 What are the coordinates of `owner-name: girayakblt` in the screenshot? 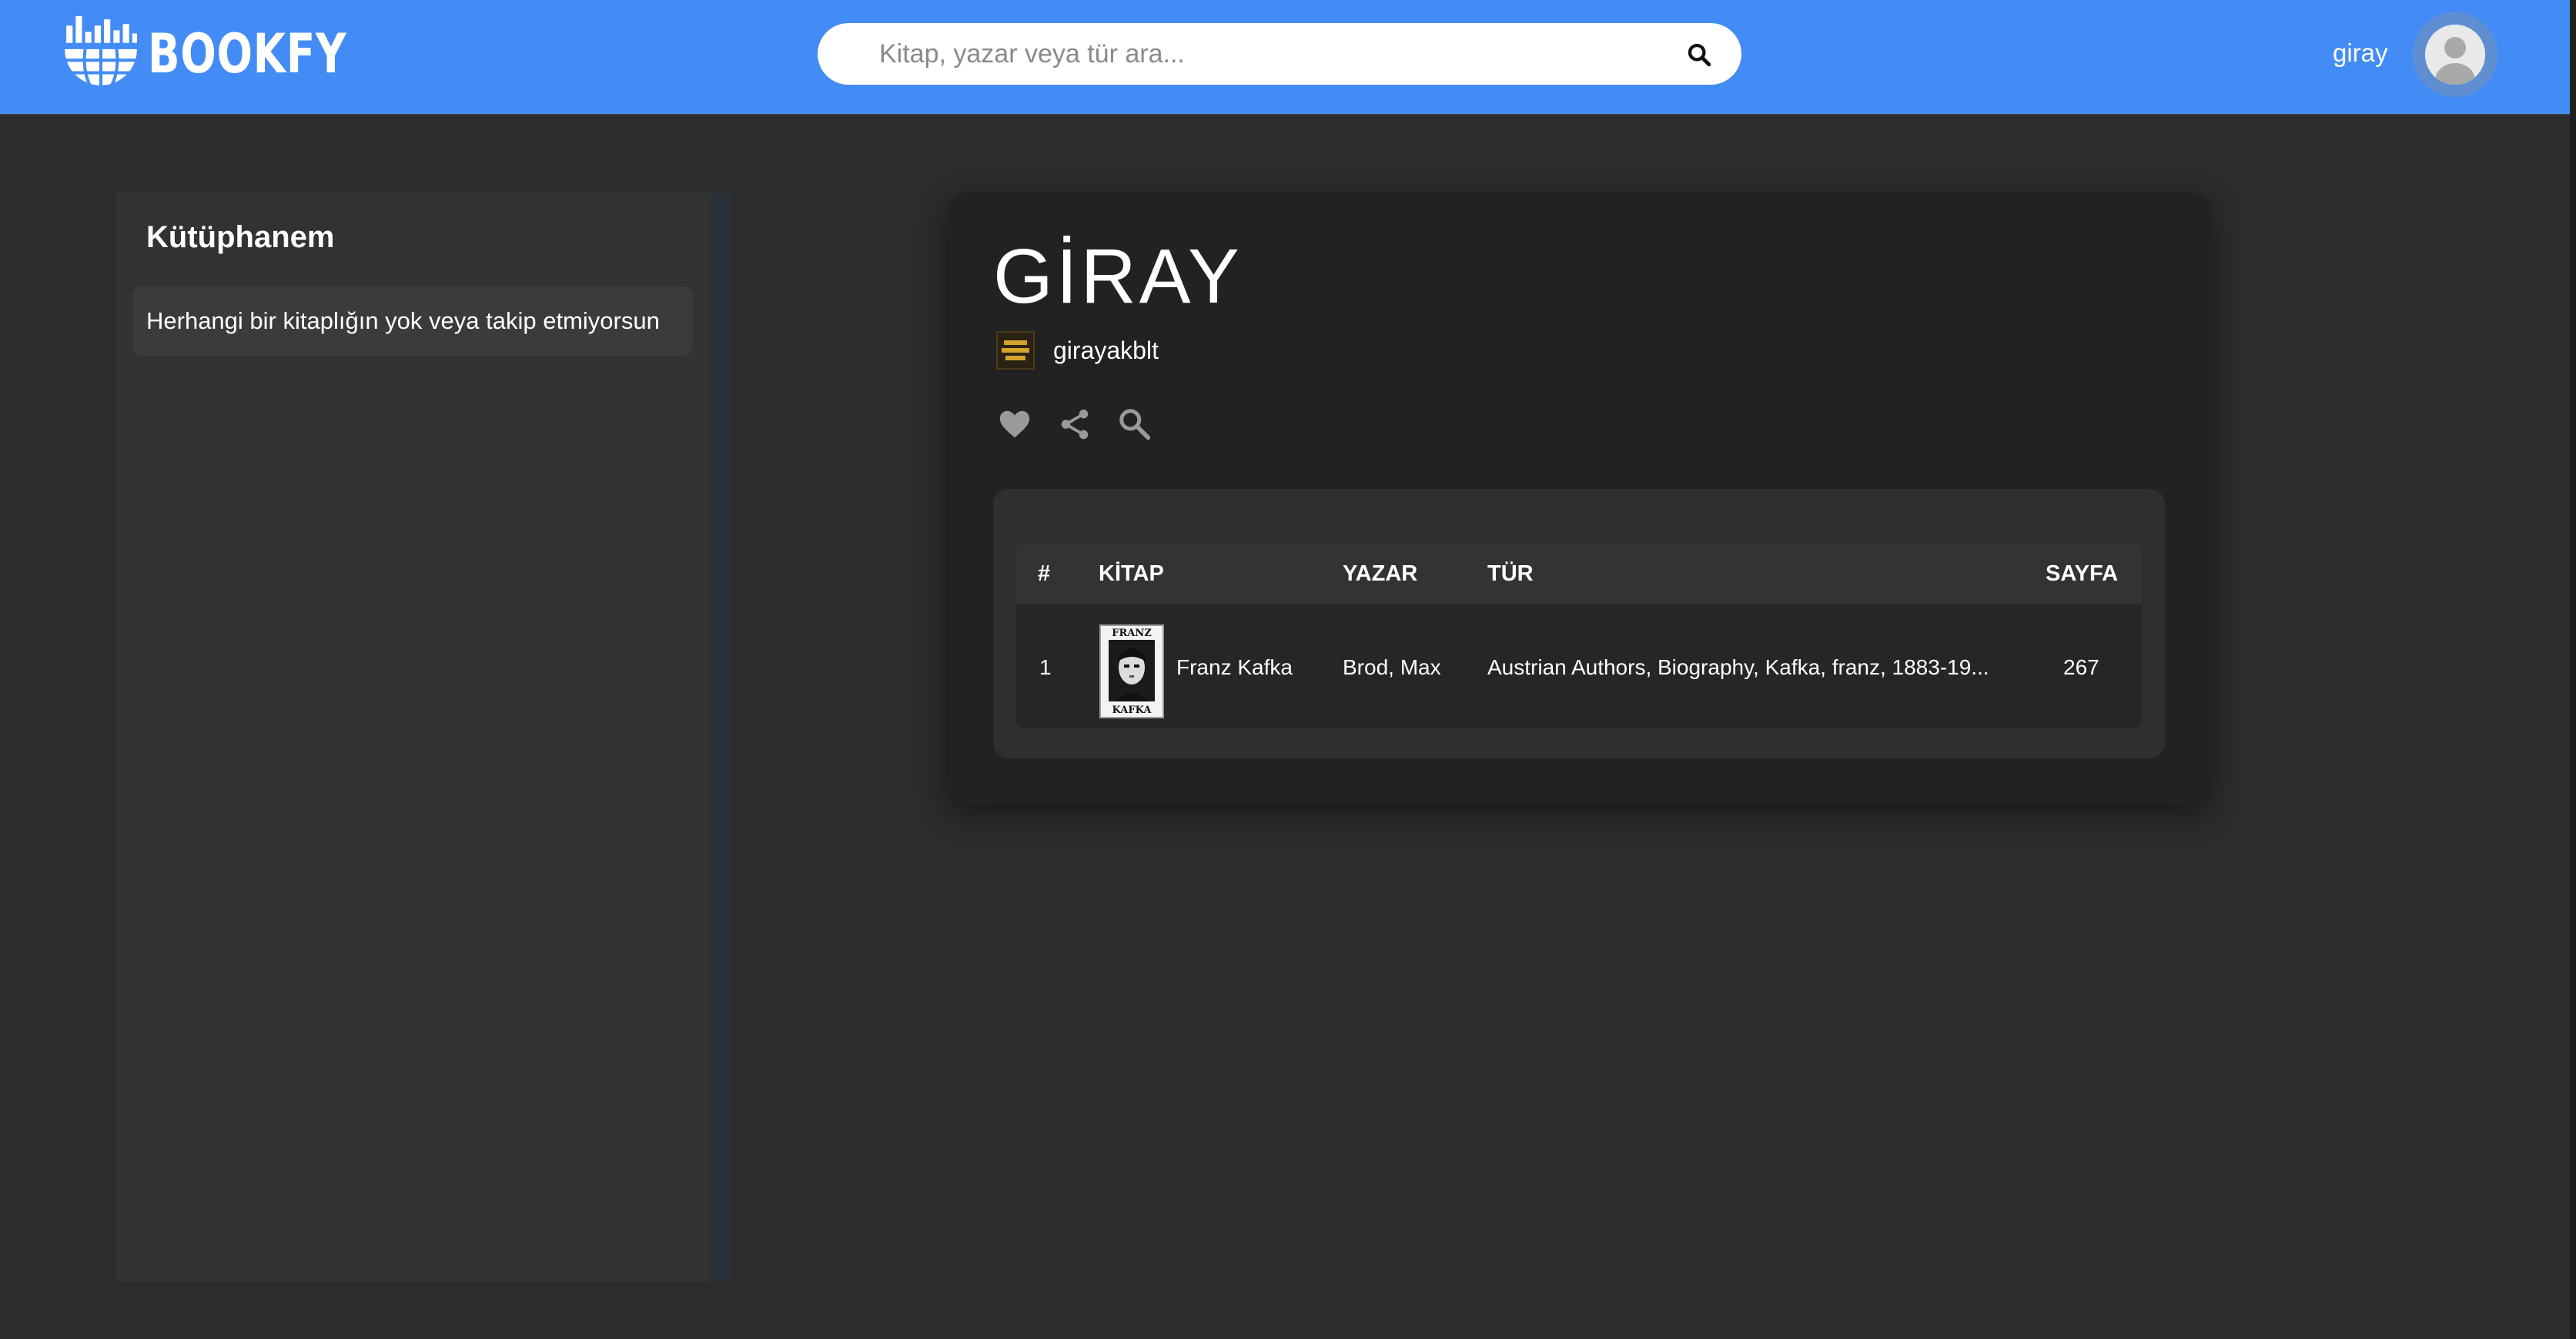 It's located at (1106, 350).